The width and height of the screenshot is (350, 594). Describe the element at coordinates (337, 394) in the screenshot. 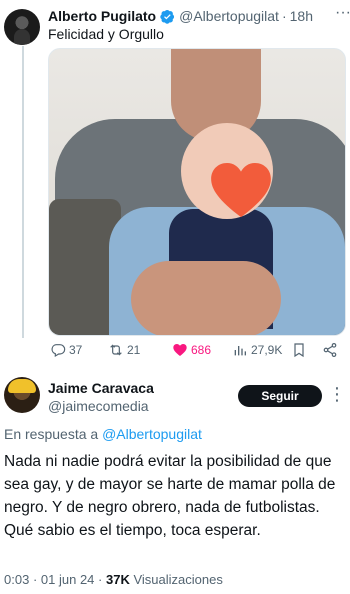

I see `reply-more-options-button: ⋮` at that location.